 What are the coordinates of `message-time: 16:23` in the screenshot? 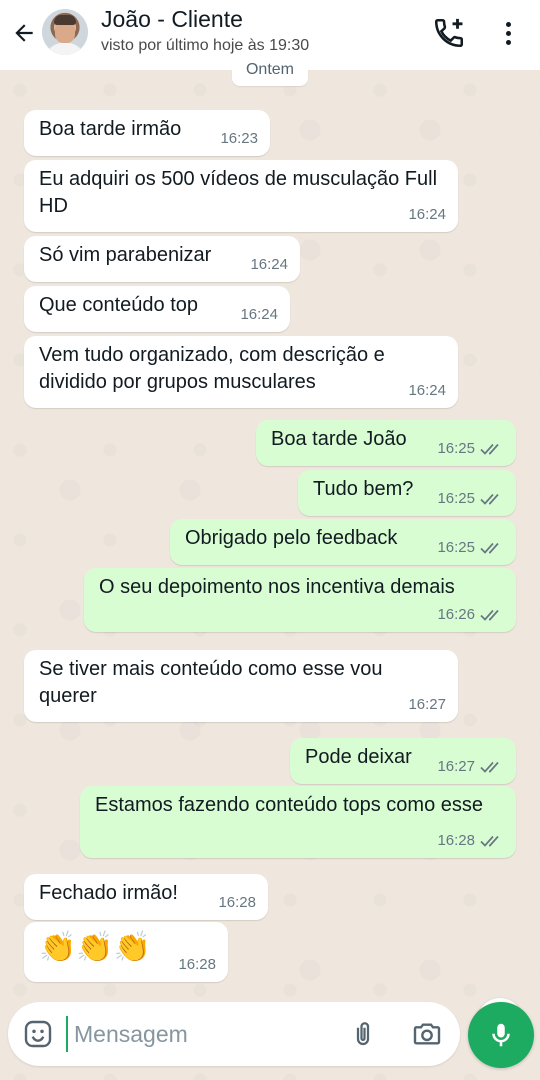 It's located at (239, 138).